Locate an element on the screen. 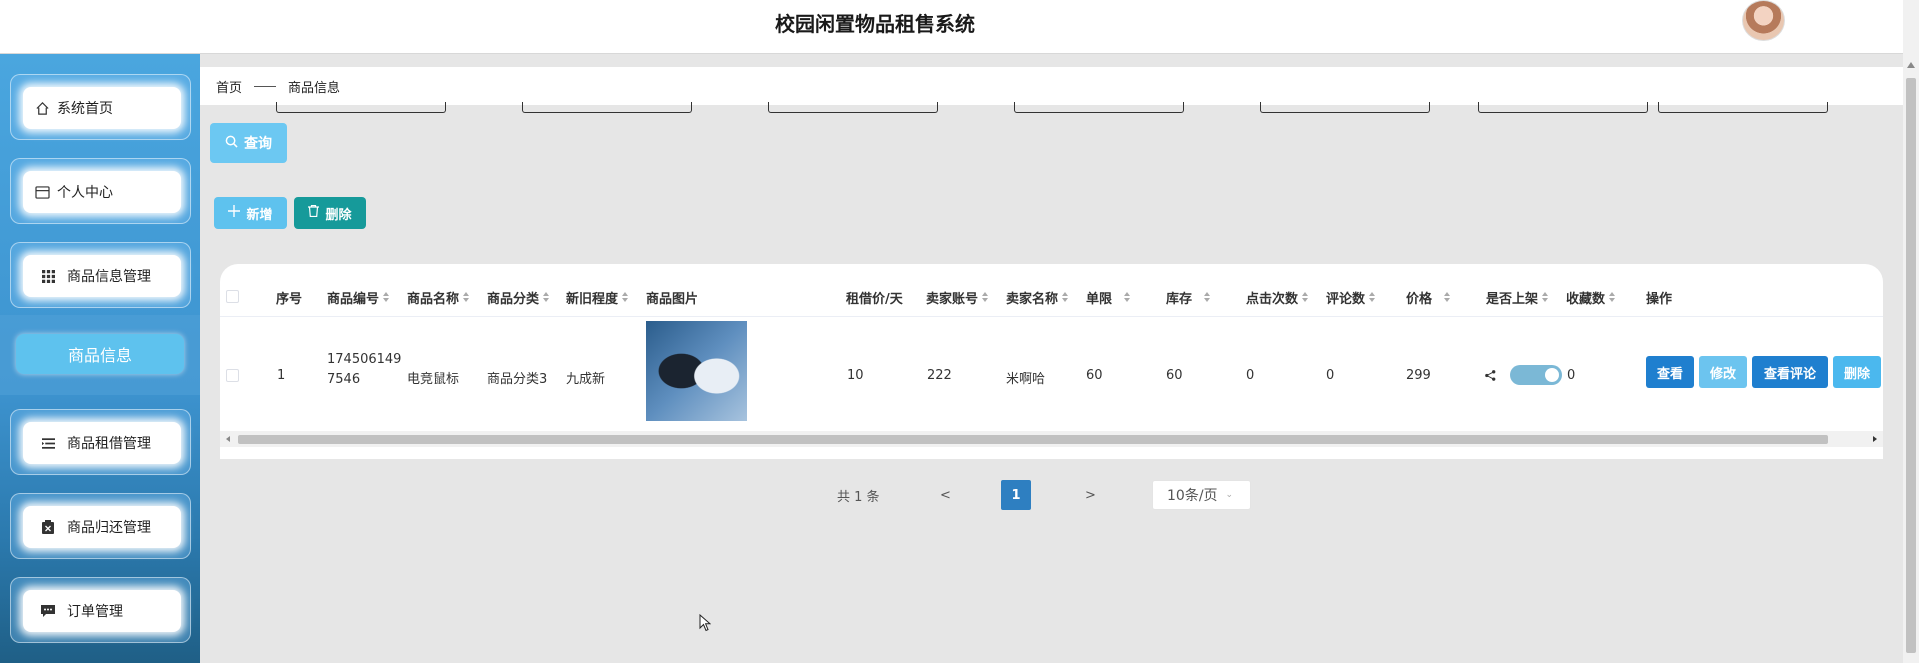 This screenshot has width=1919, height=663. query-button: 查询 is located at coordinates (248, 143).